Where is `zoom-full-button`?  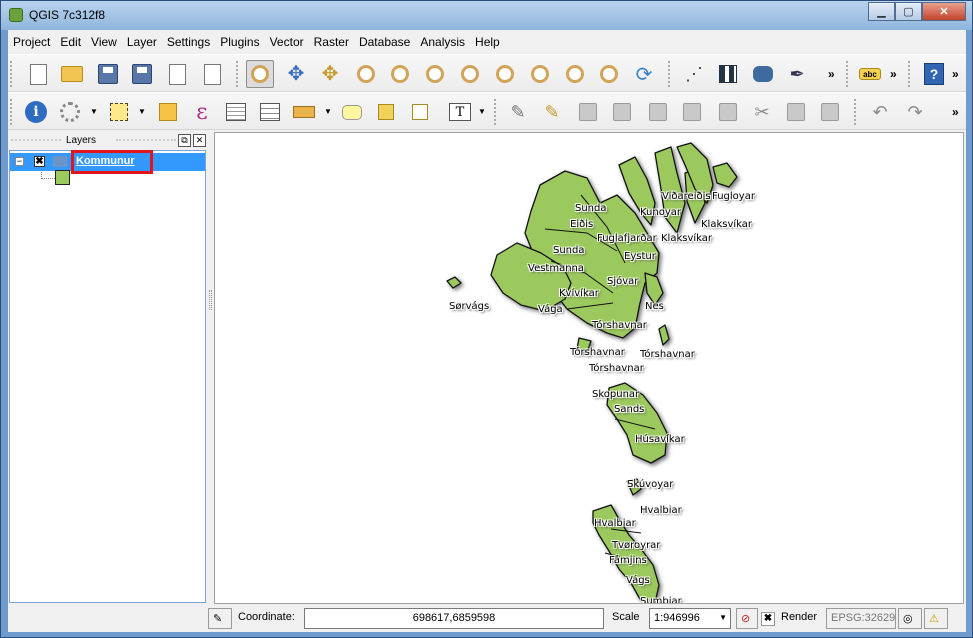
zoom-full-button is located at coordinates (470, 74).